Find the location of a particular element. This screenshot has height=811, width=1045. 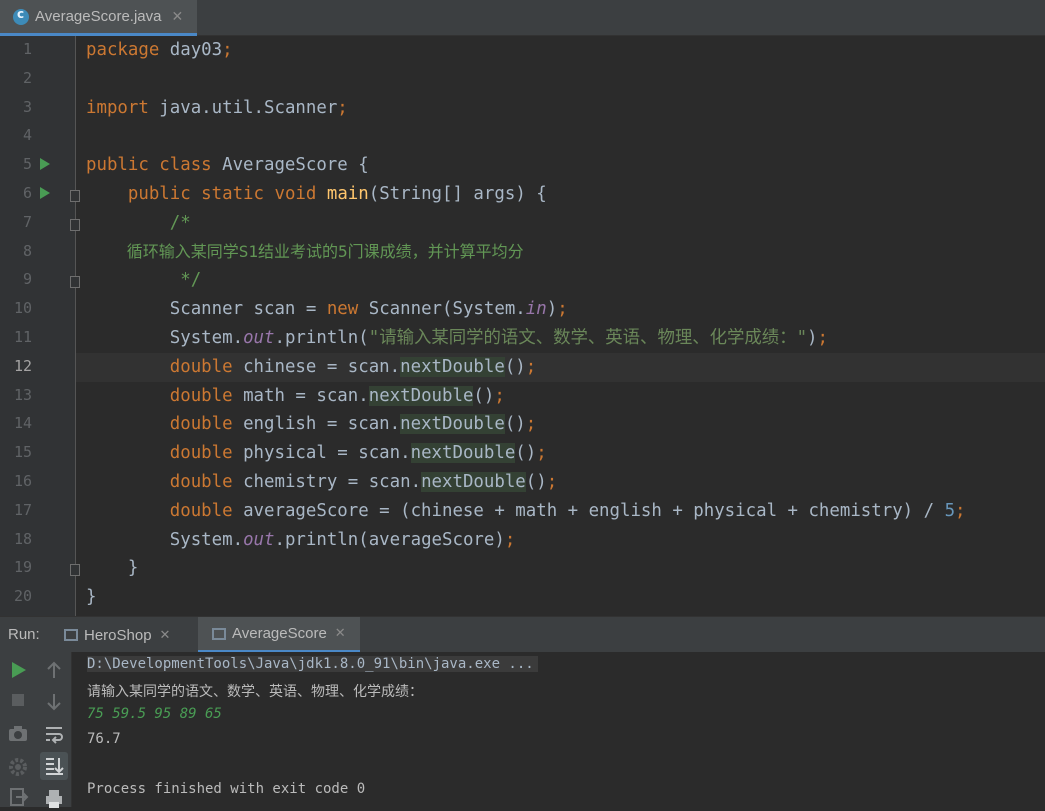

code-token: } is located at coordinates (133, 568).